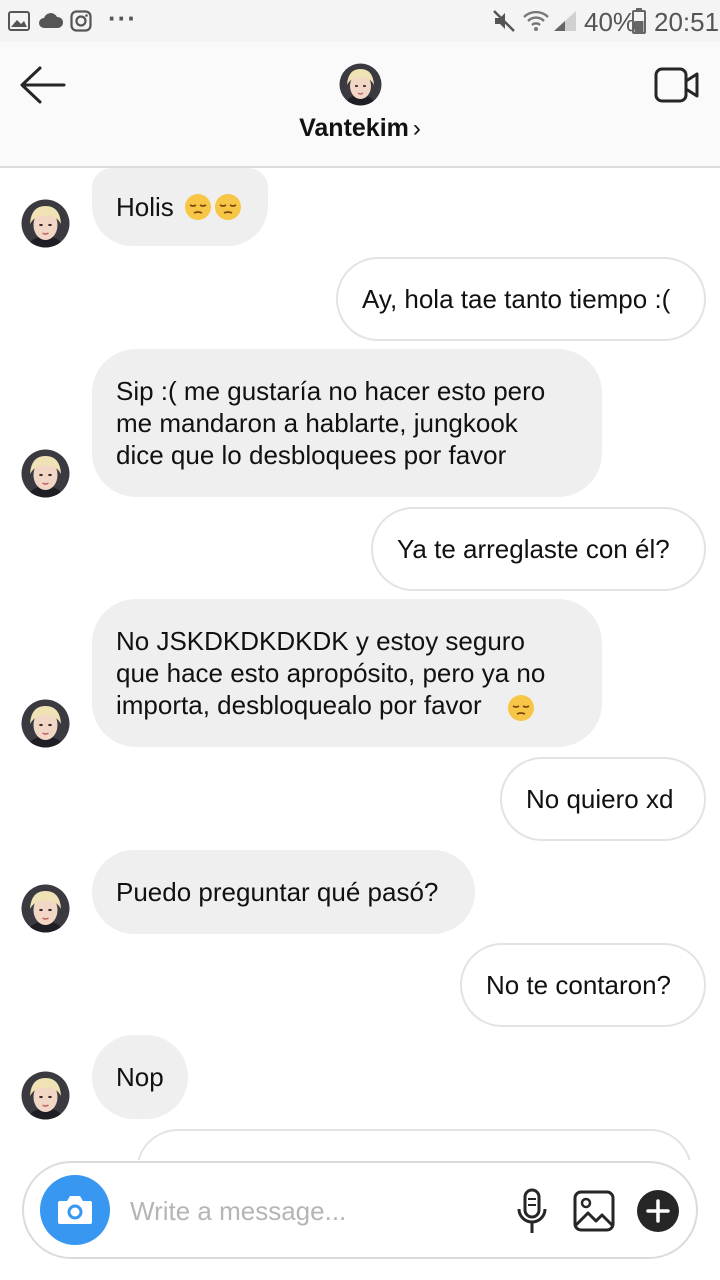  I want to click on plus-icon, so click(658, 1211).